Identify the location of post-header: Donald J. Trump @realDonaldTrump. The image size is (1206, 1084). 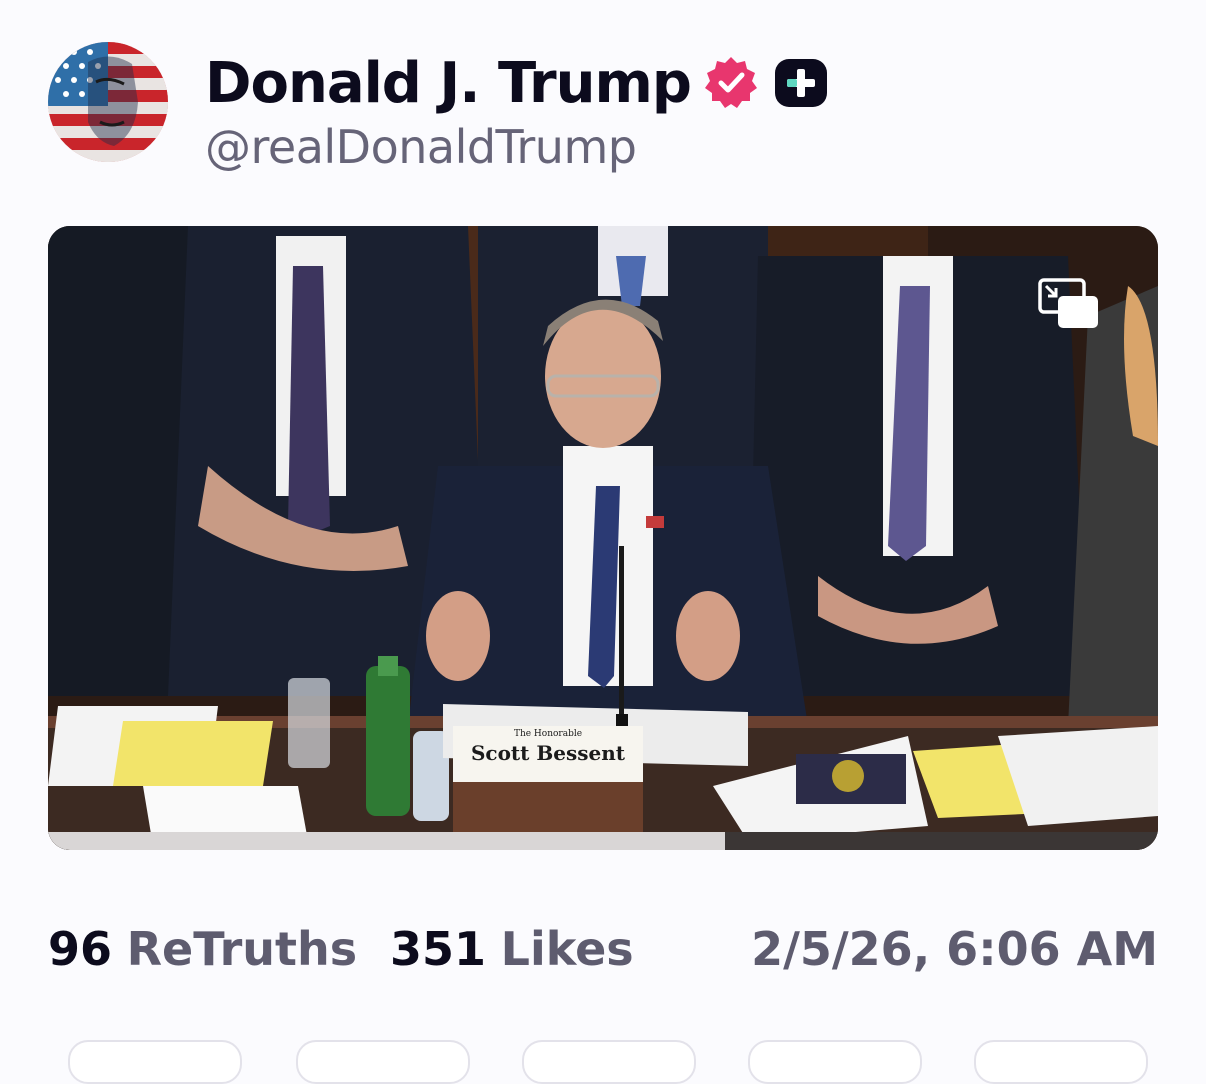
(603, 108).